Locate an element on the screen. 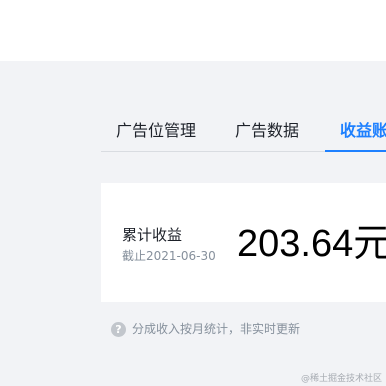 This screenshot has height=386, width=386. active-tab-indicator is located at coordinates (355, 151).